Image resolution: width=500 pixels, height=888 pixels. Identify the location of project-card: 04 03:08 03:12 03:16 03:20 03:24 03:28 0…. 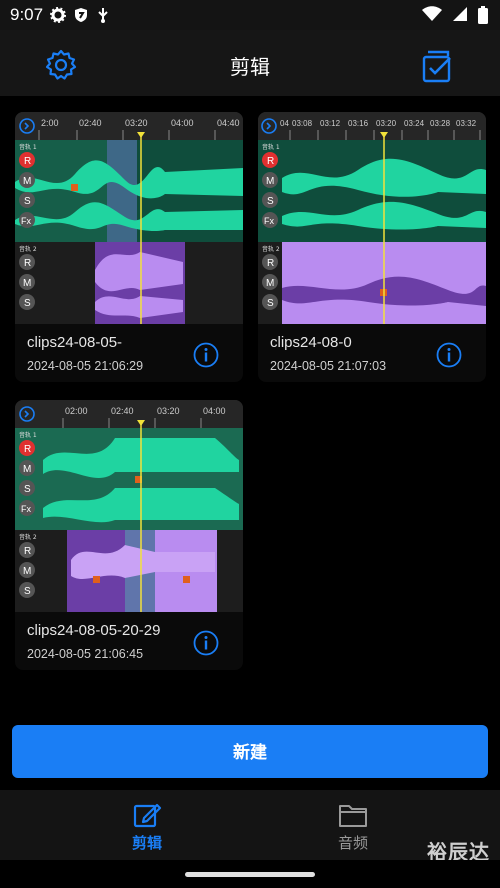
(372, 247).